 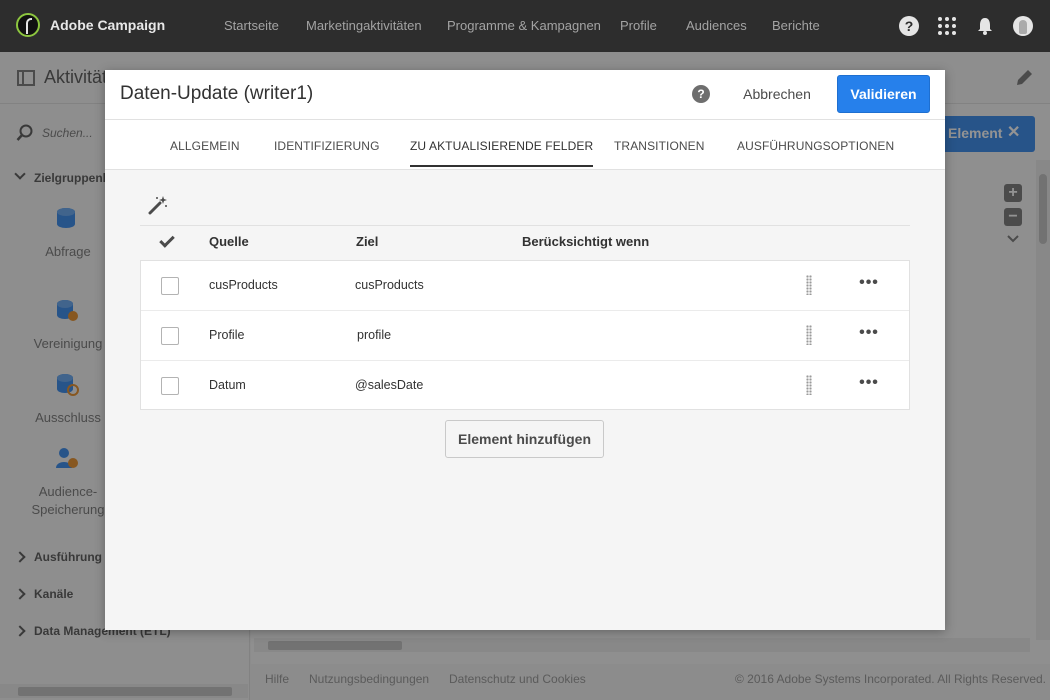 I want to click on cell-target: profile, so click(x=374, y=335).